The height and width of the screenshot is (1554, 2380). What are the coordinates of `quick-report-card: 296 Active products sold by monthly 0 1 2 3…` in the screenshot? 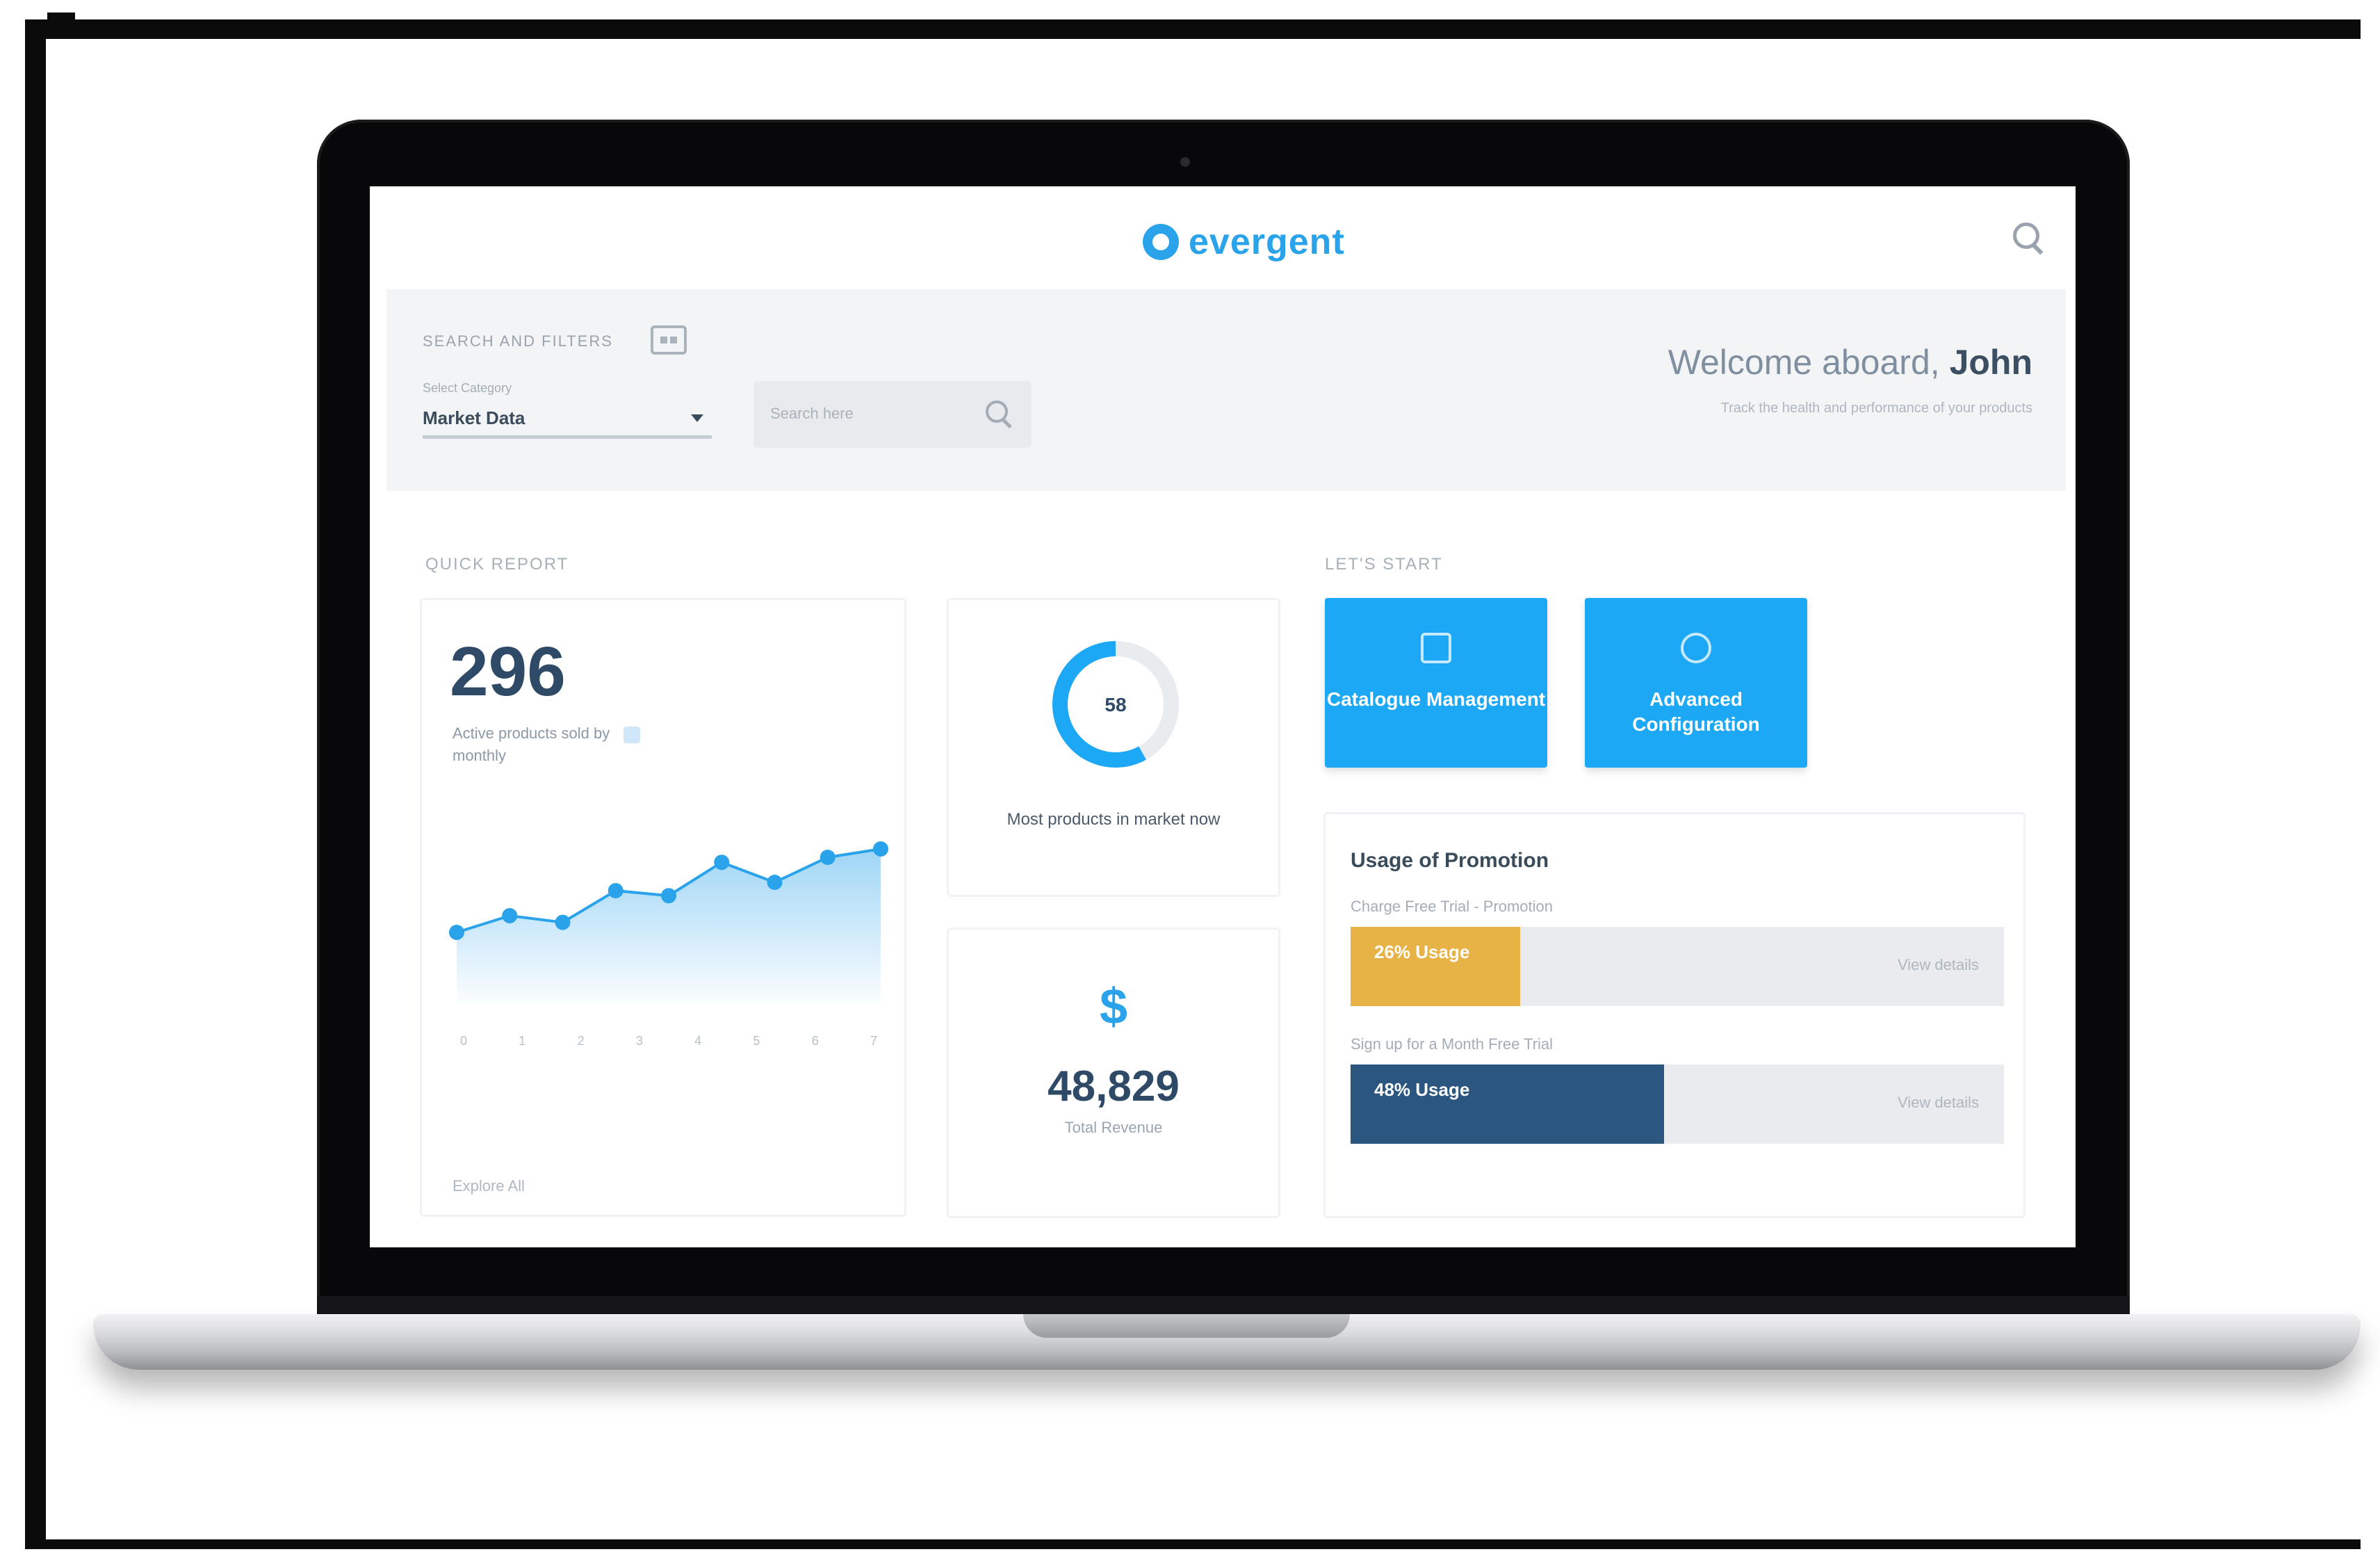 It's located at (663, 907).